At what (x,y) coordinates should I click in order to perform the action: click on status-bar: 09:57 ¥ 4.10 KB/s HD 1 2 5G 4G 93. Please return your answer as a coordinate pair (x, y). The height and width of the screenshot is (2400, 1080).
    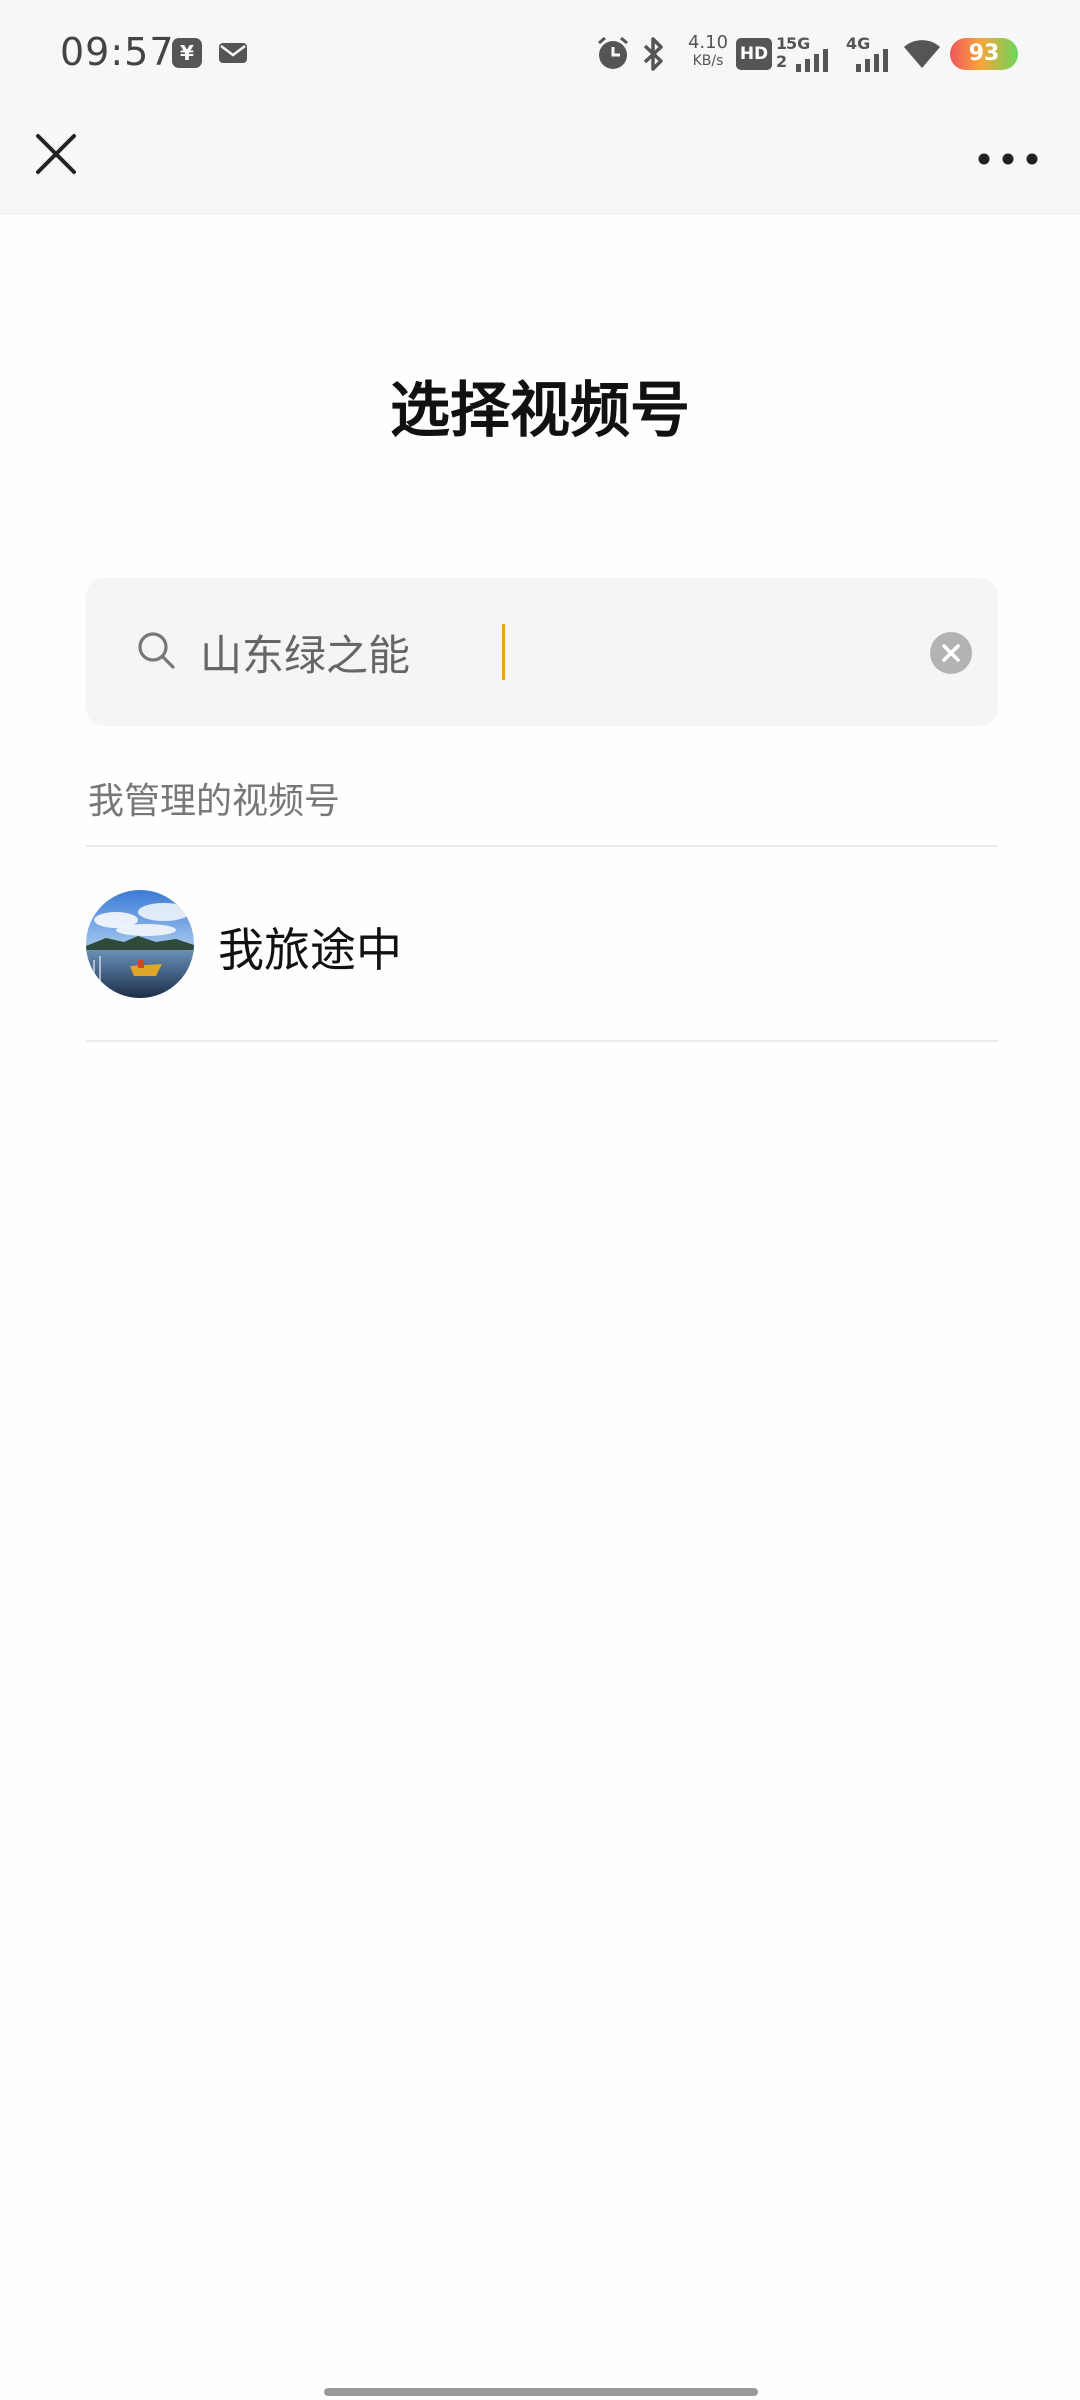
    Looking at the image, I should click on (540, 53).